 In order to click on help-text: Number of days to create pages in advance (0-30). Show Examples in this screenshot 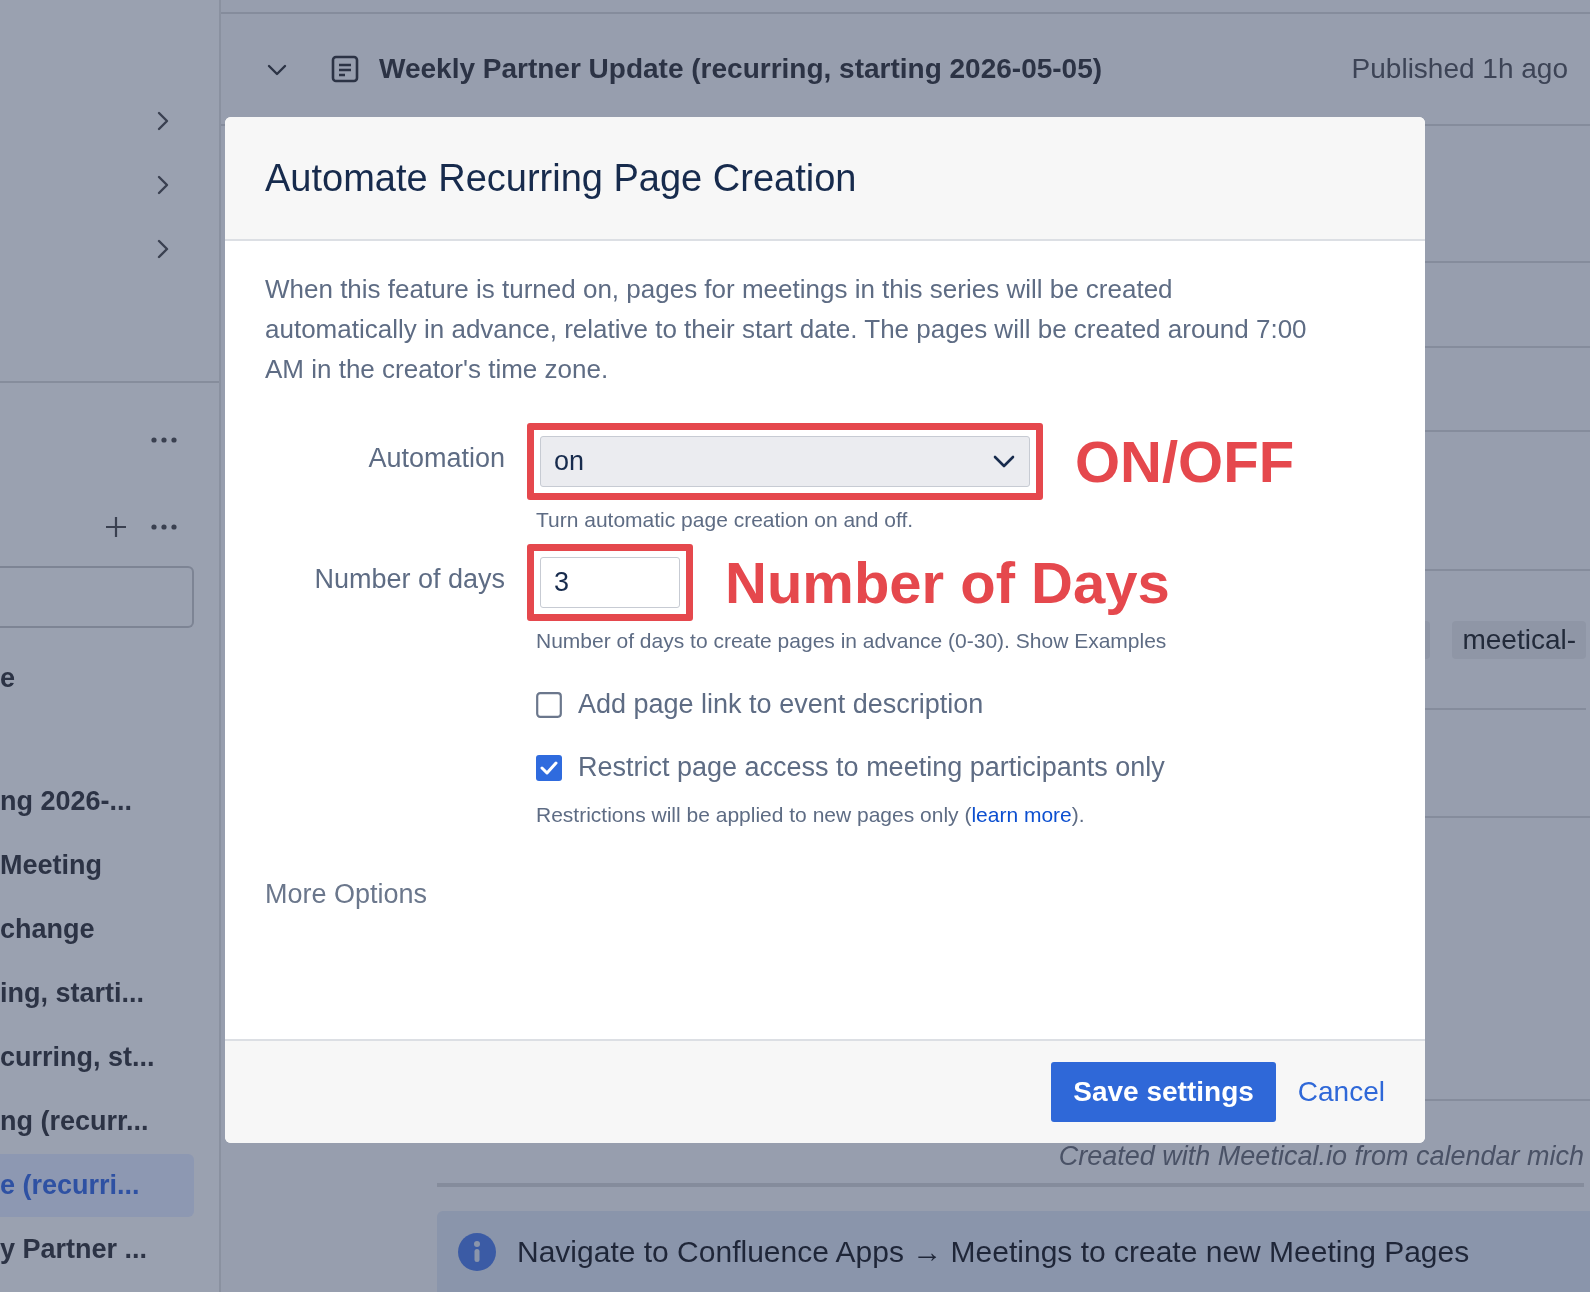, I will do `click(851, 641)`.